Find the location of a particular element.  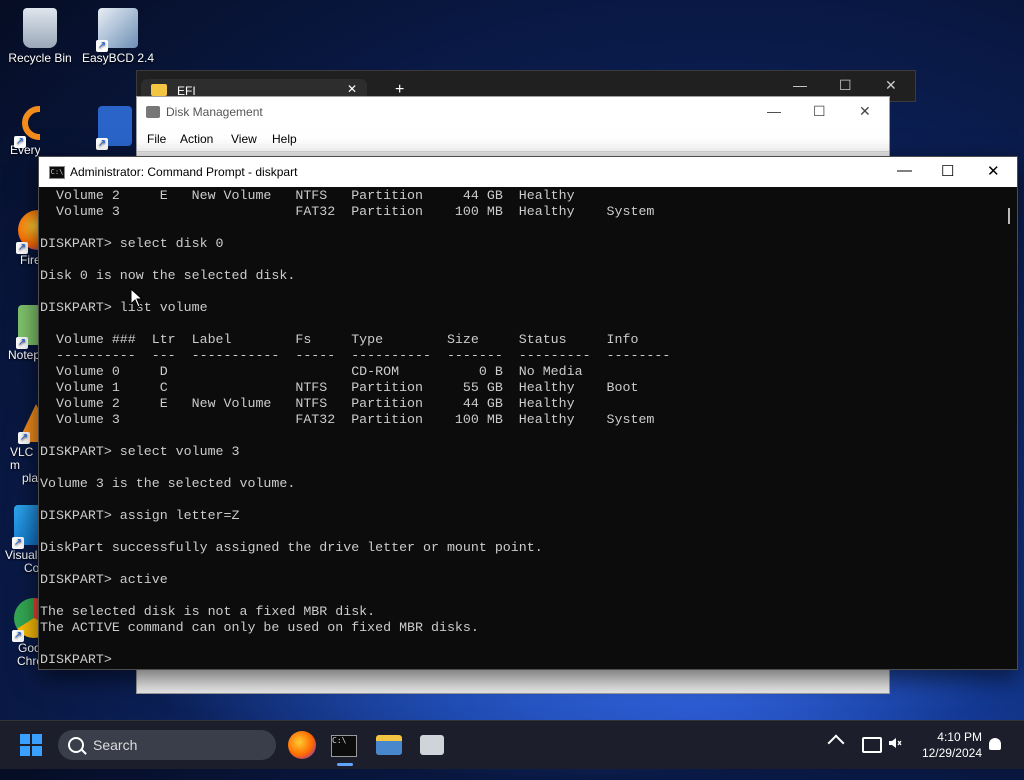

close-tab-icon: ✕ is located at coordinates (352, 89).